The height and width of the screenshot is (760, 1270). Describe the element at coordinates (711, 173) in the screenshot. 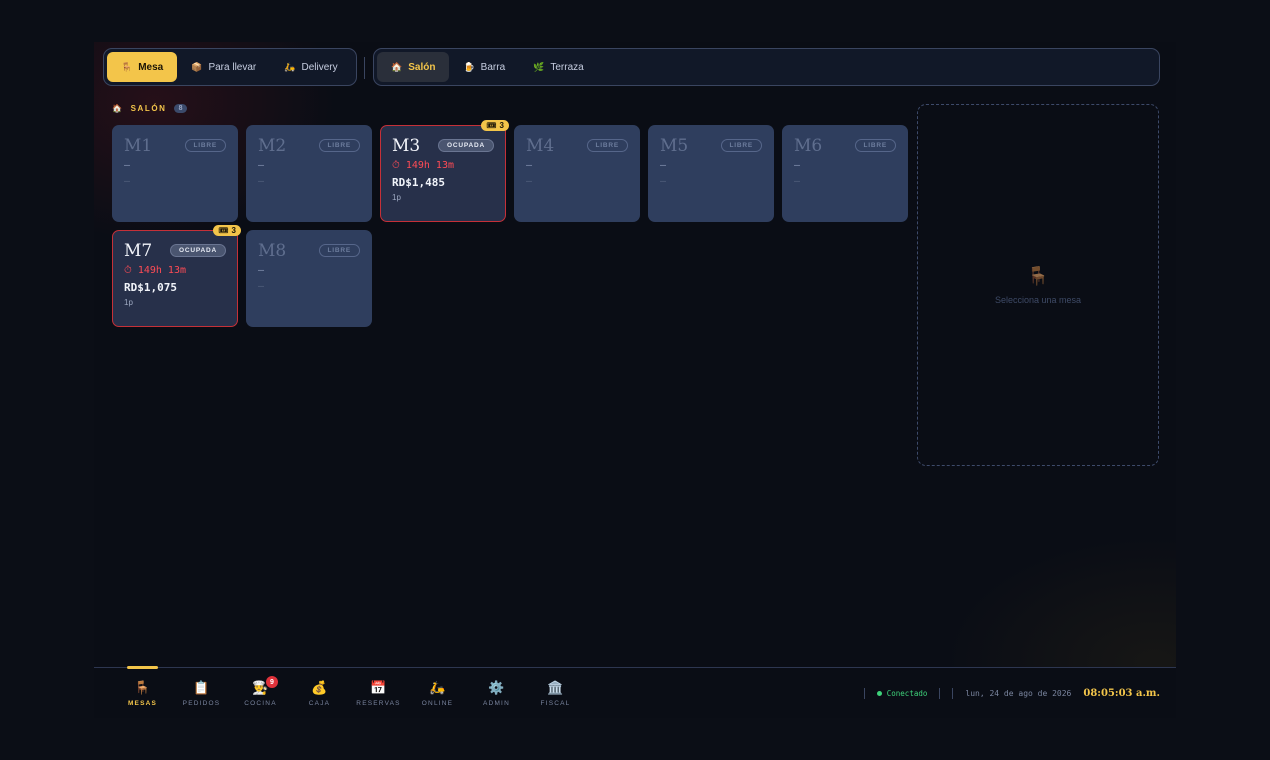

I see `table-card-m5: M5 LIBRE — —` at that location.